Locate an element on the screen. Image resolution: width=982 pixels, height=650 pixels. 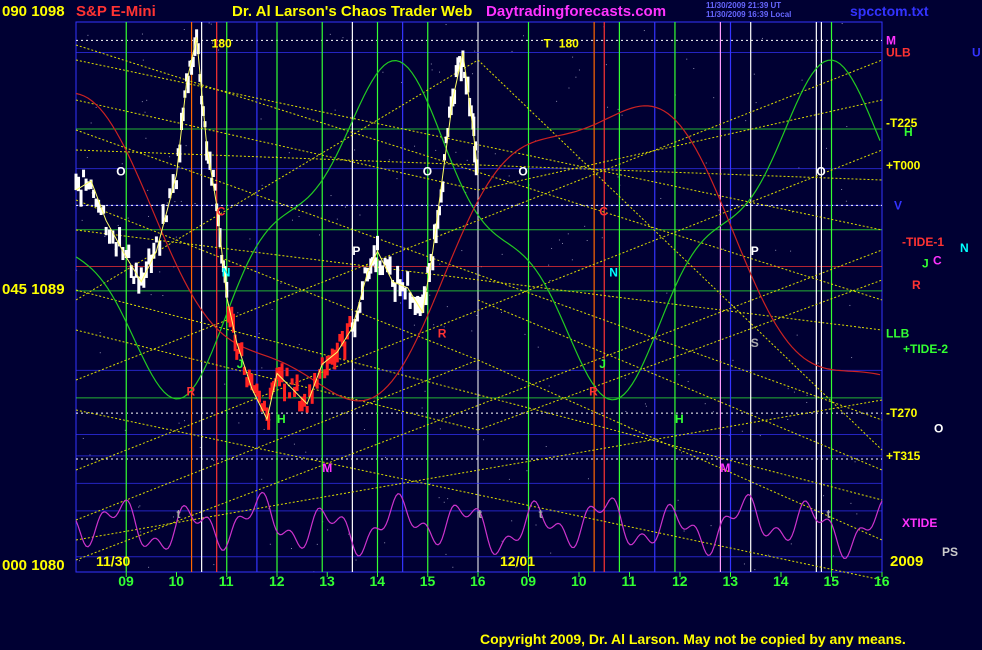
right-label: J is located at coordinates (925, 263).